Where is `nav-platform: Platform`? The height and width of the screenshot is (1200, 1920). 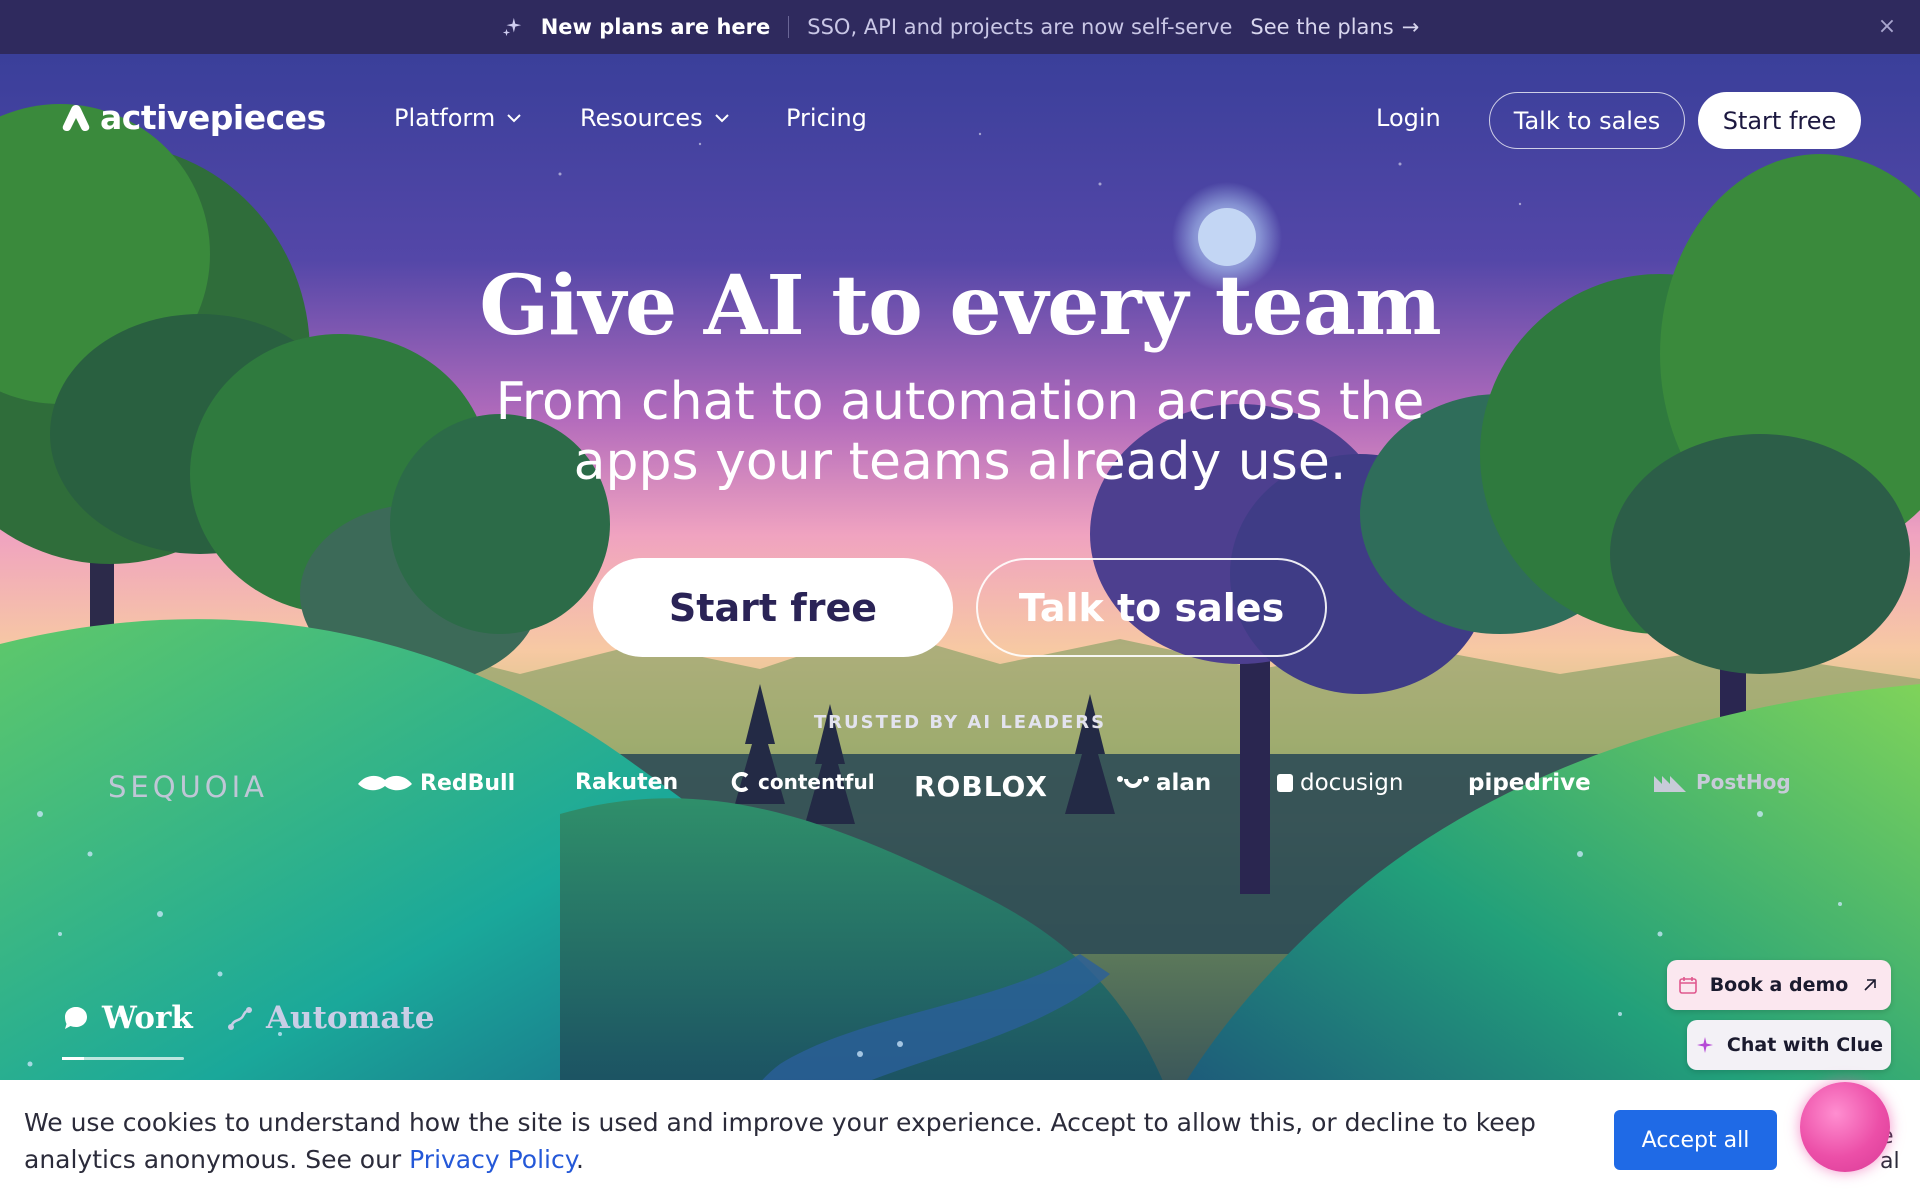
nav-platform: Platform is located at coordinates (458, 118).